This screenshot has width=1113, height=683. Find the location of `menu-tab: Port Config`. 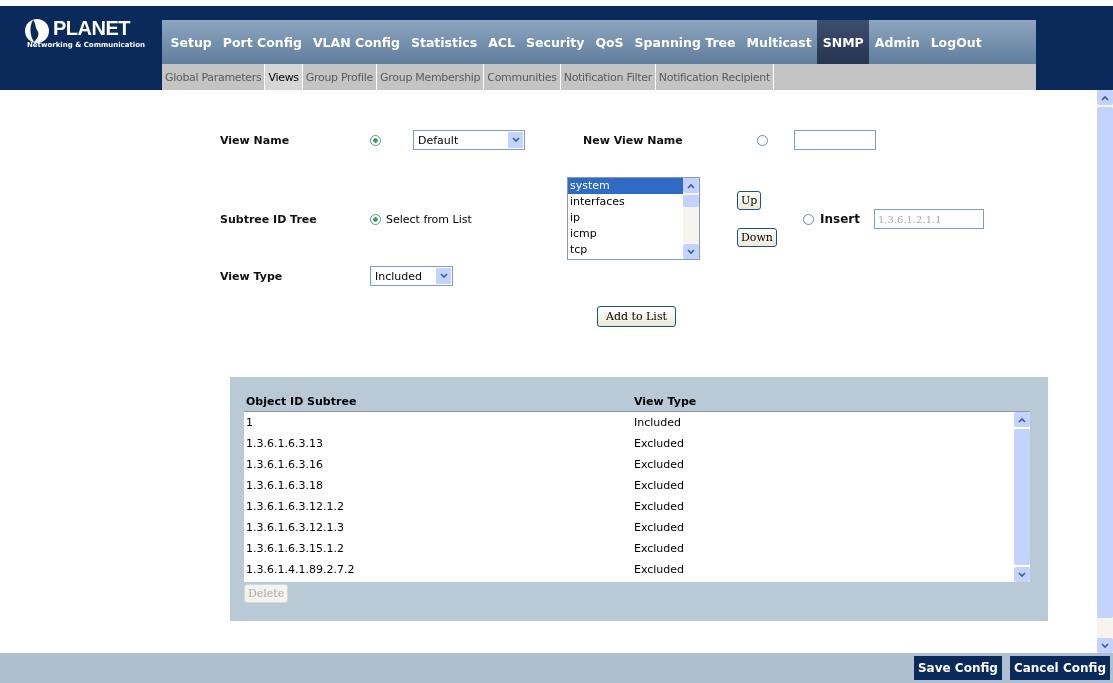

menu-tab: Port Config is located at coordinates (262, 42).